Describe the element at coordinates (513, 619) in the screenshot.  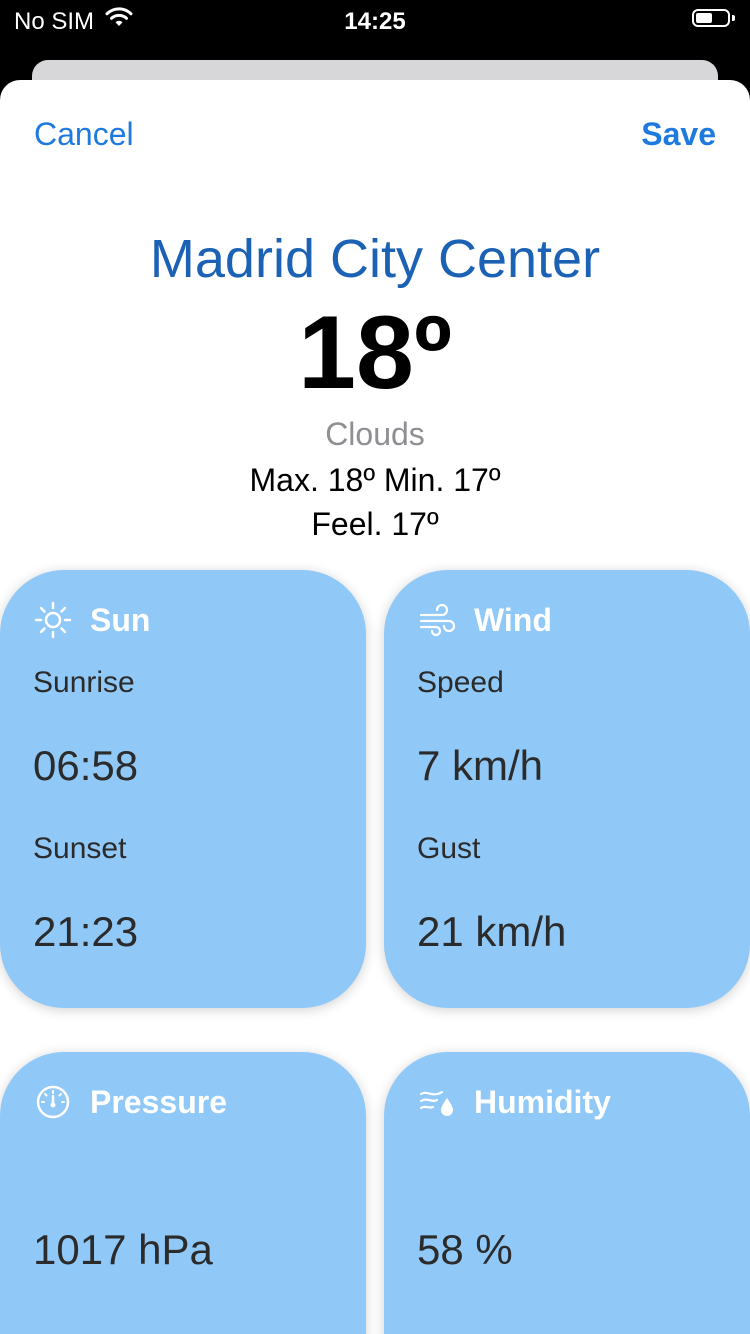
I see `wind-card-title: Wind` at that location.